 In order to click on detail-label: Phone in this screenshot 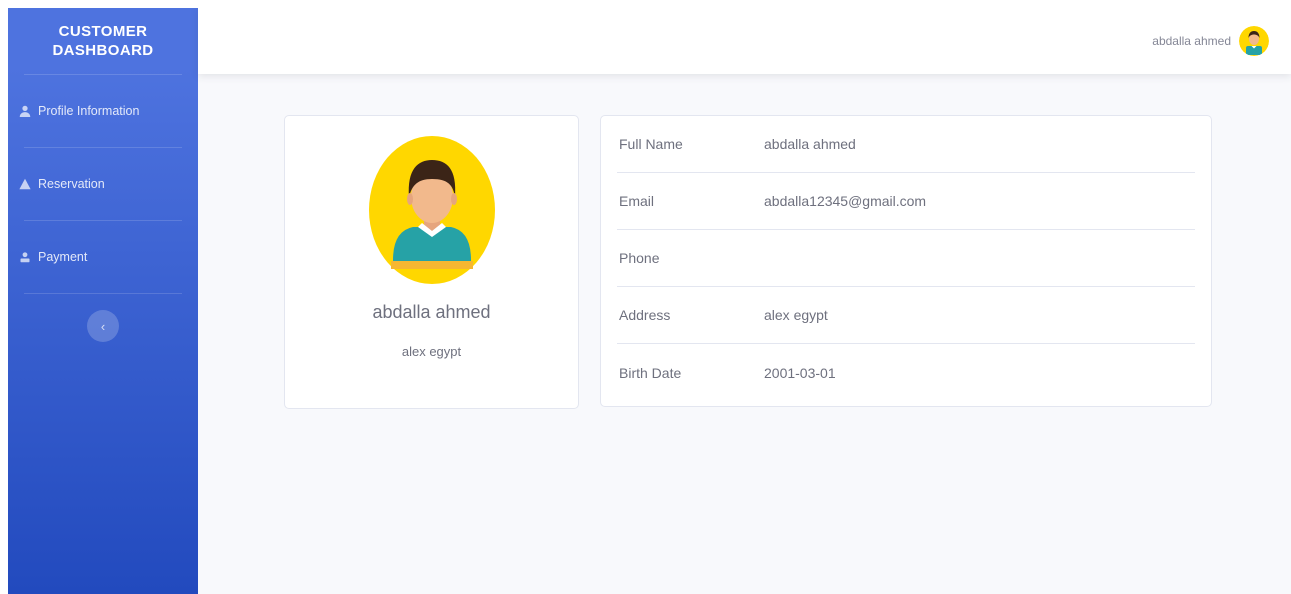, I will do `click(639, 258)`.